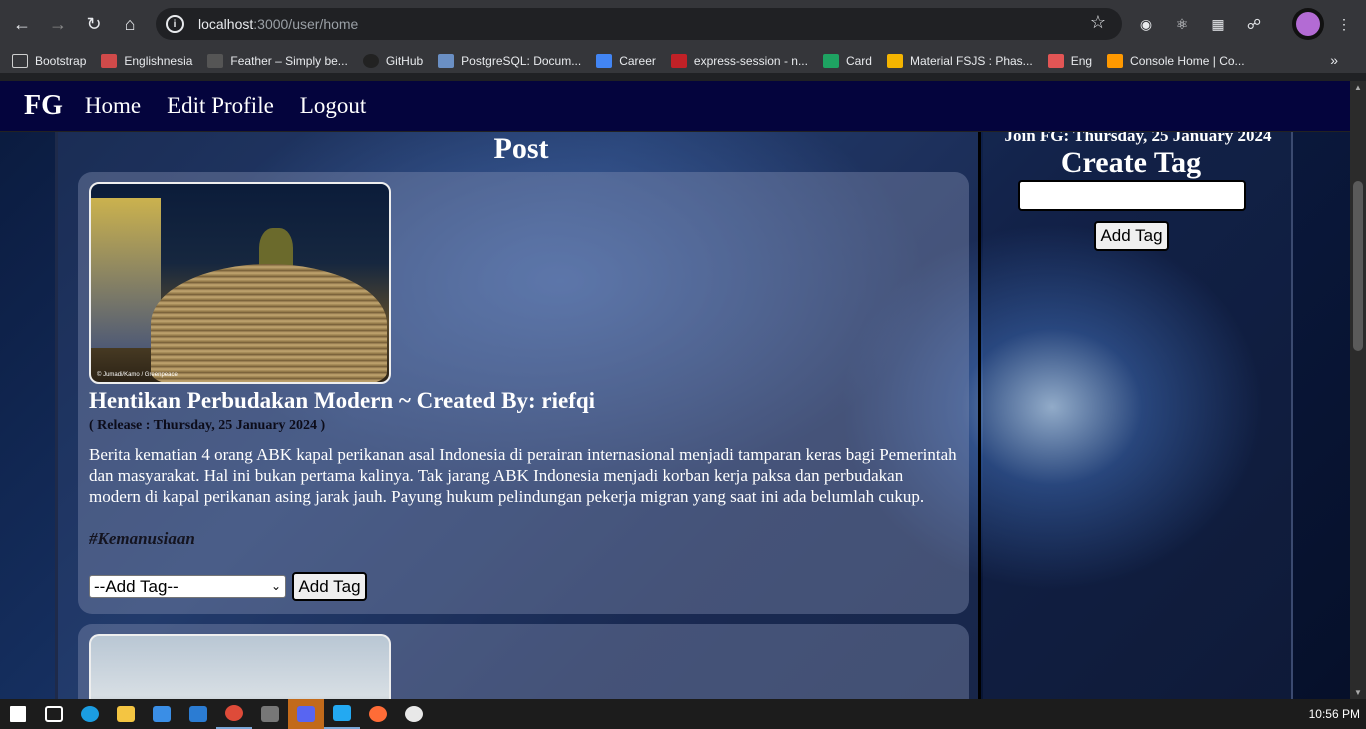 This screenshot has height=729, width=1366. Describe the element at coordinates (894, 60) in the screenshot. I see `drive-icon` at that location.